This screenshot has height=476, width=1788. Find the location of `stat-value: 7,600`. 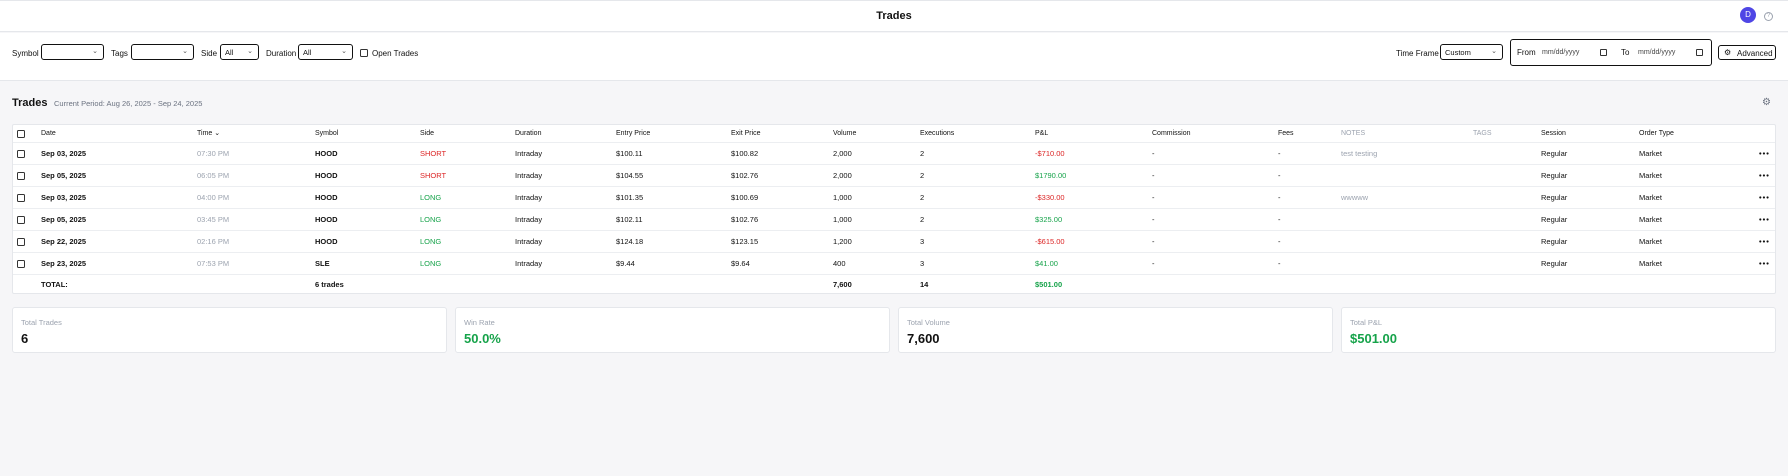

stat-value: 7,600 is located at coordinates (923, 338).